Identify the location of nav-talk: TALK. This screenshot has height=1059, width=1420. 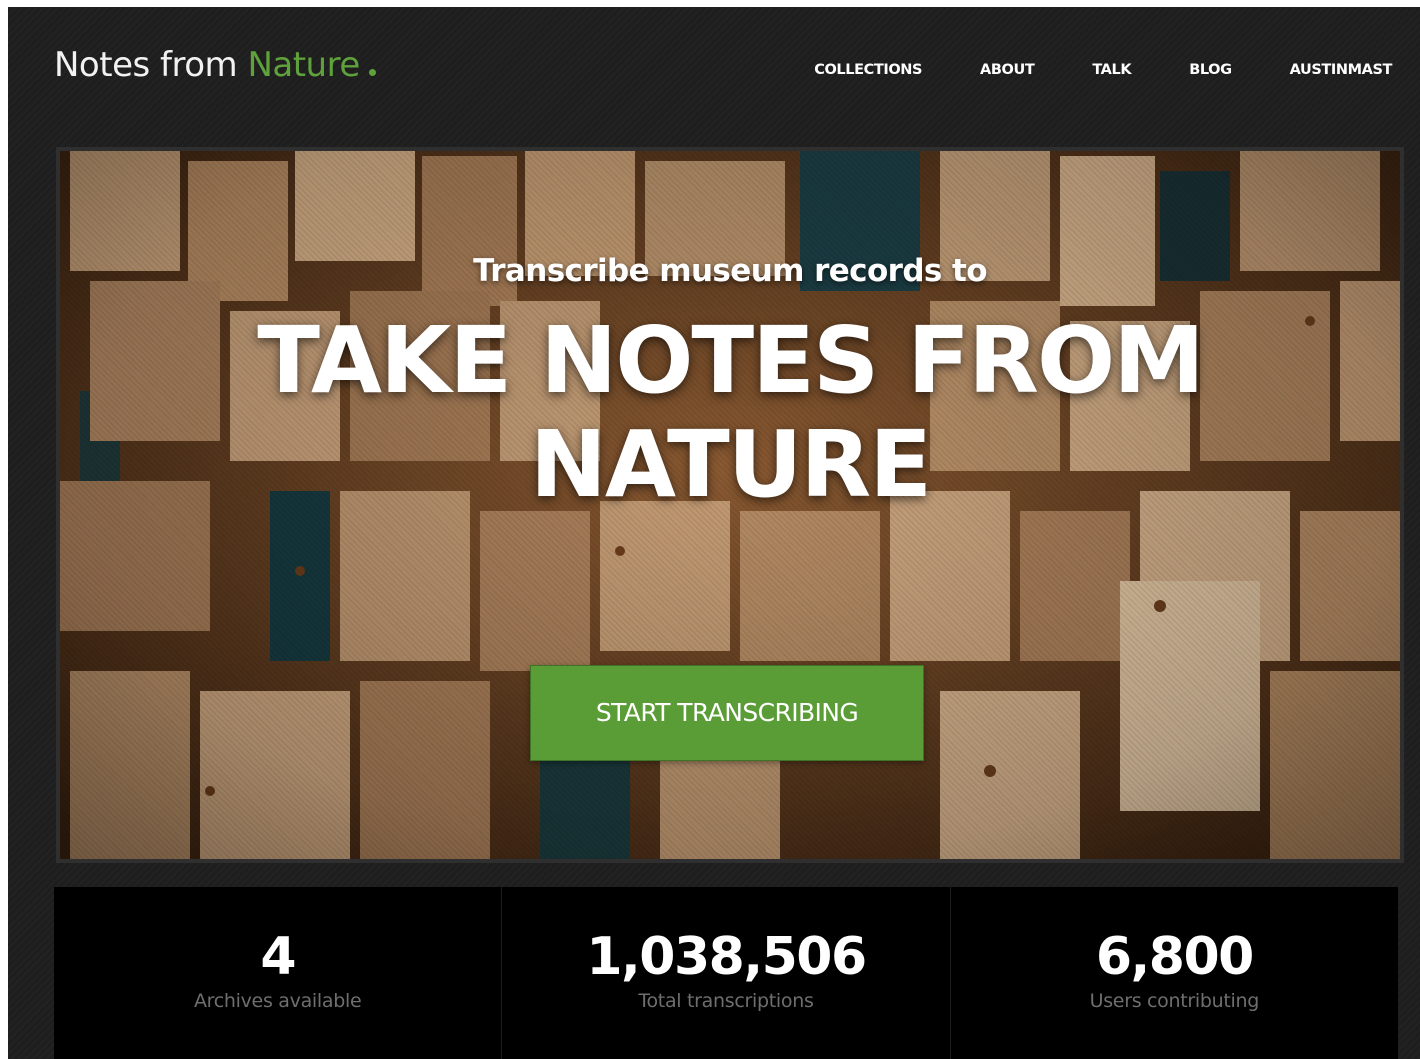
(1111, 70).